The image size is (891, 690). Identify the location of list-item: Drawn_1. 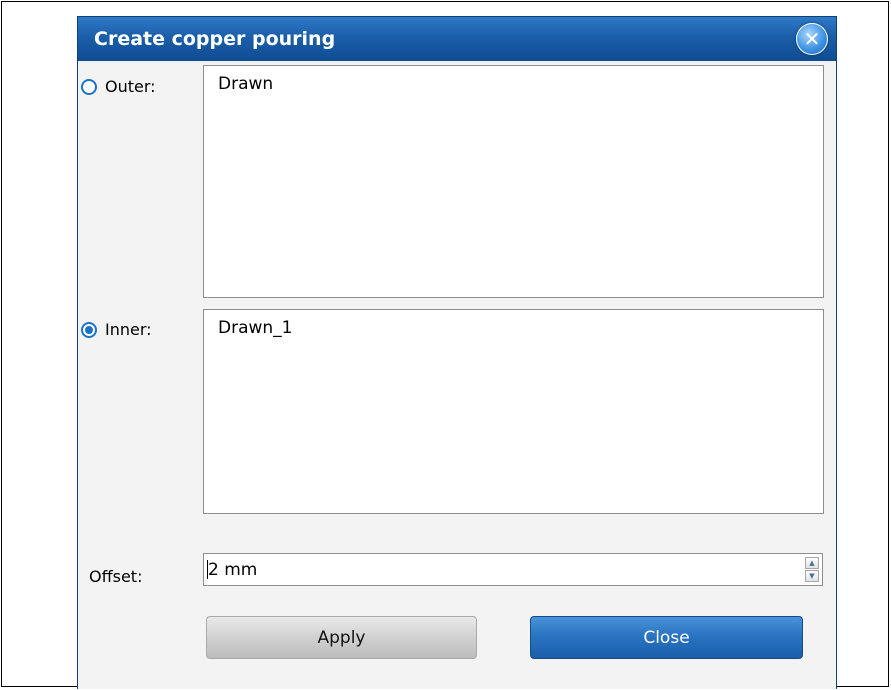
(513, 328).